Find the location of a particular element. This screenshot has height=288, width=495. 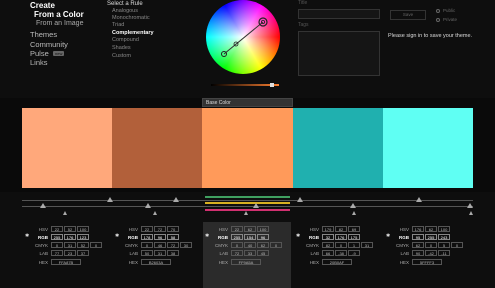

rule-custom: Custom is located at coordinates (121, 56).